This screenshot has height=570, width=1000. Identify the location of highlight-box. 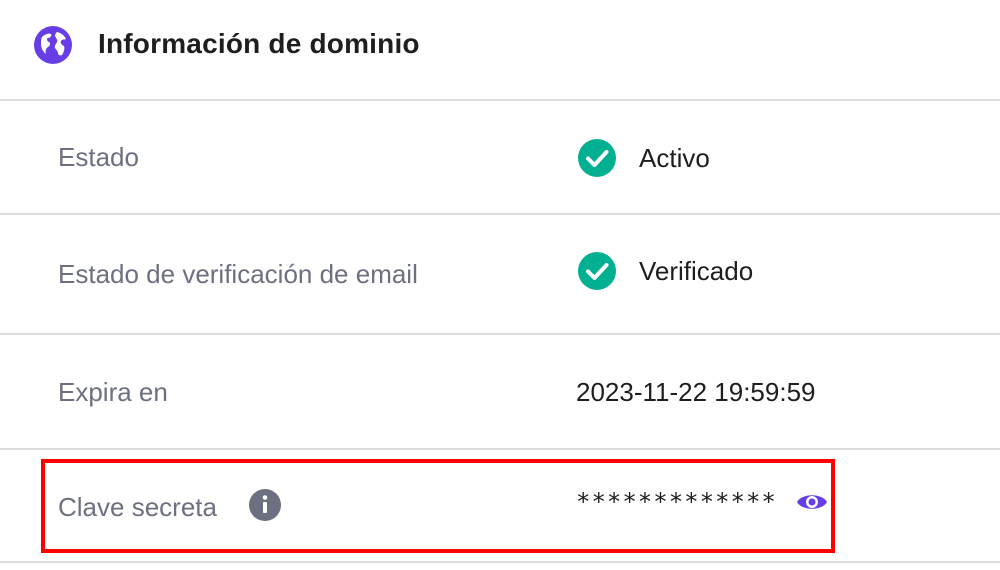
(438, 506).